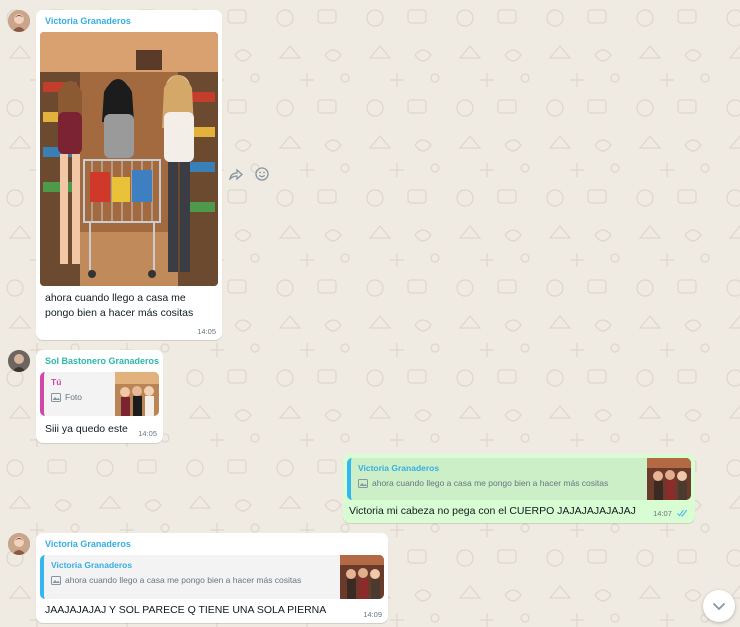 This screenshot has height=627, width=740. I want to click on message-time: 14:07, so click(662, 513).